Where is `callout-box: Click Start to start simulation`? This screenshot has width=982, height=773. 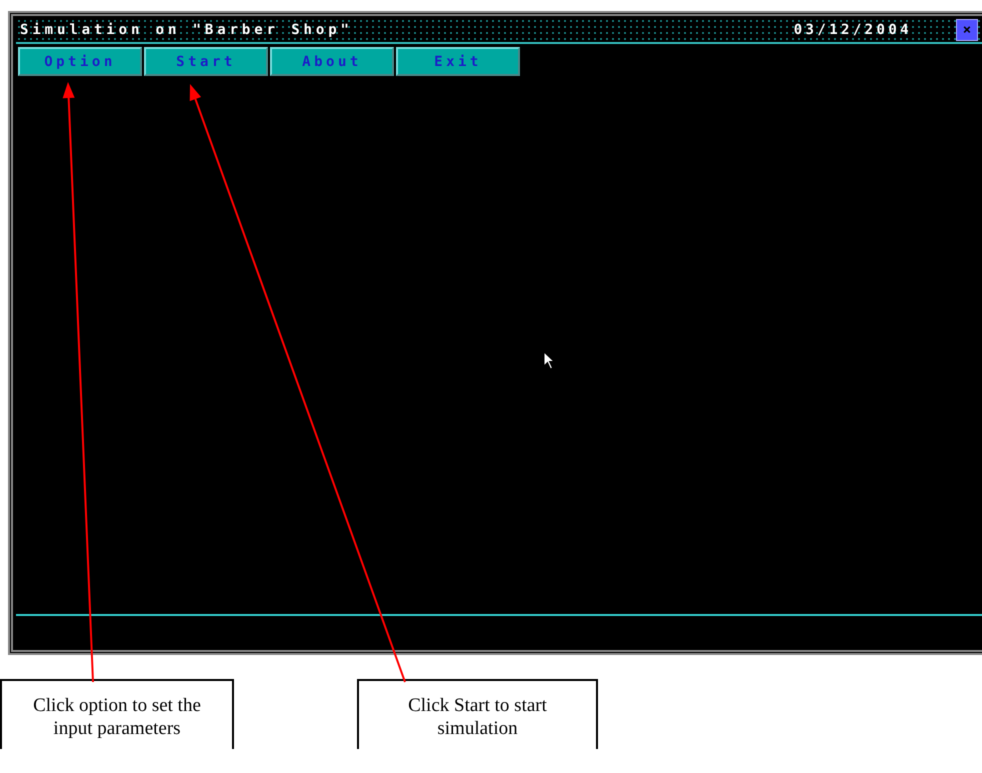 callout-box: Click Start to start simulation is located at coordinates (477, 714).